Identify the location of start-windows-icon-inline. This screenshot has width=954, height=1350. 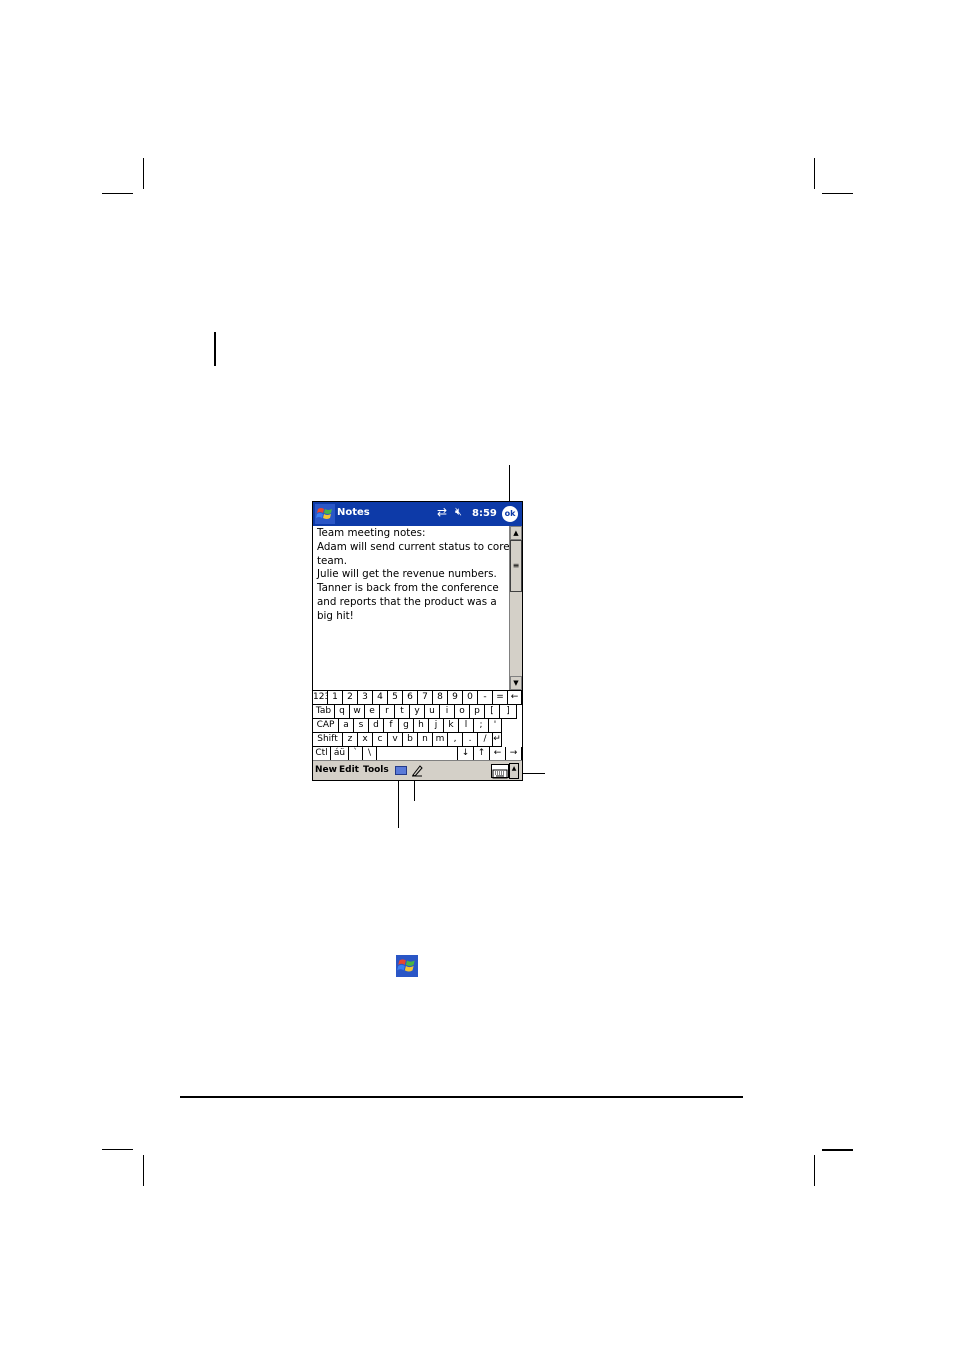
(407, 966).